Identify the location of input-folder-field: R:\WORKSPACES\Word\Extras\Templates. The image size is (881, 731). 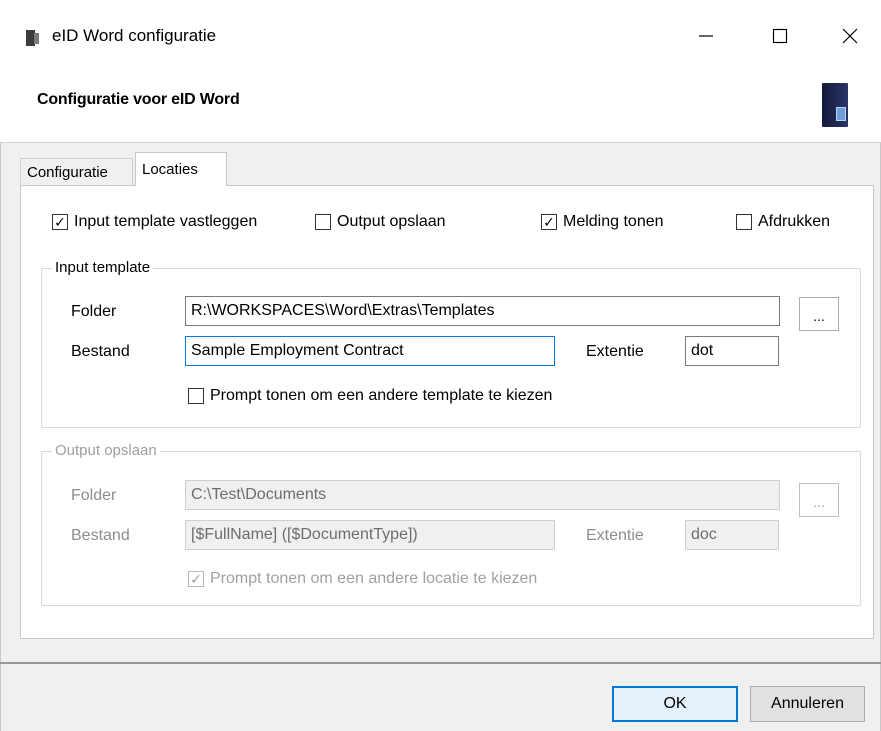
(482, 311).